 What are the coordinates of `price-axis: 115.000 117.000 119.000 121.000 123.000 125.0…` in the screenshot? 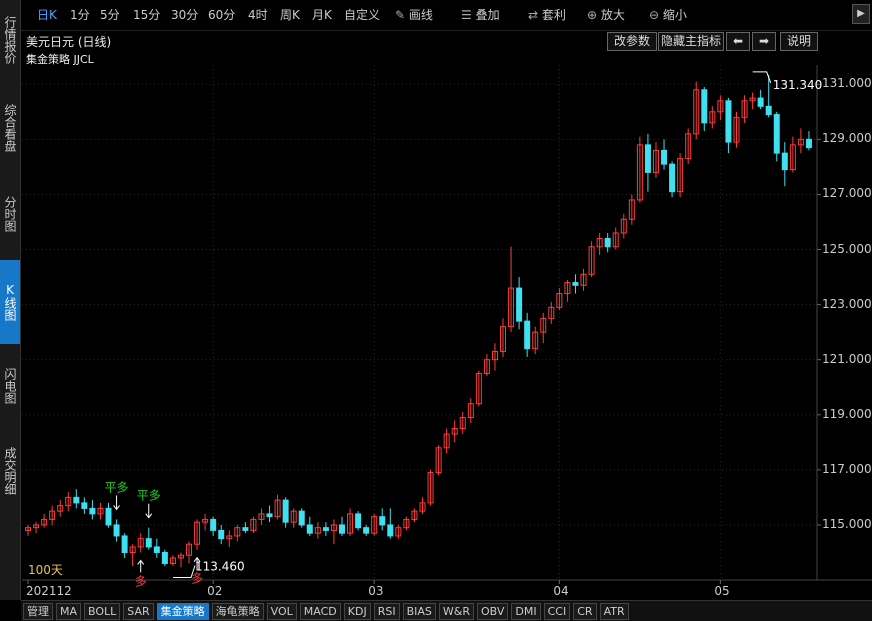 It's located at (845, 322).